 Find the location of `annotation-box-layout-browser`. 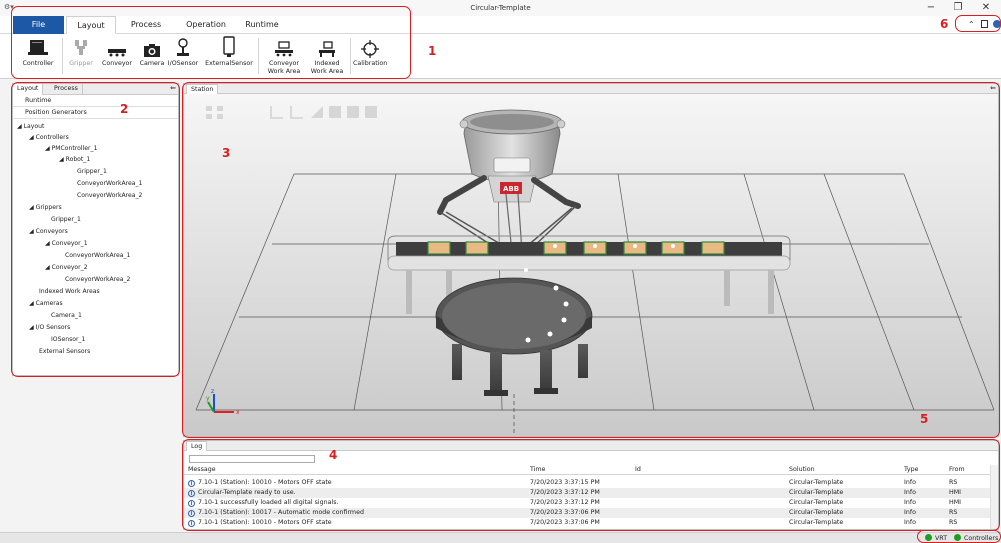

annotation-box-layout-browser is located at coordinates (95, 229).